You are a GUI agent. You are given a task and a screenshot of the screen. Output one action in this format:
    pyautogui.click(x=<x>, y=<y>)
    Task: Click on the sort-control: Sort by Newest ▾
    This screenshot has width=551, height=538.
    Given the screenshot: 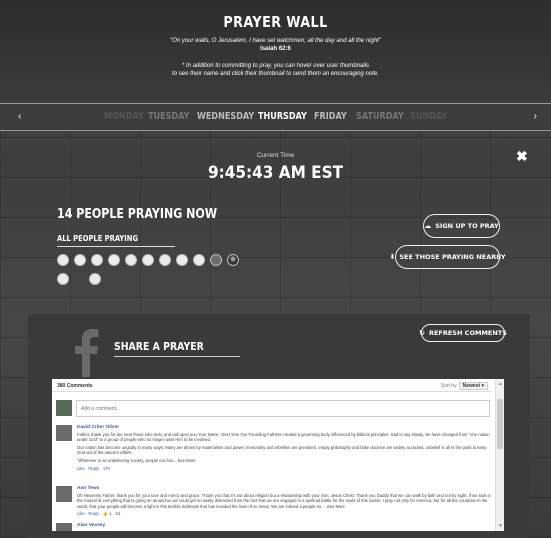 What is the action you would take?
    pyautogui.click(x=464, y=386)
    